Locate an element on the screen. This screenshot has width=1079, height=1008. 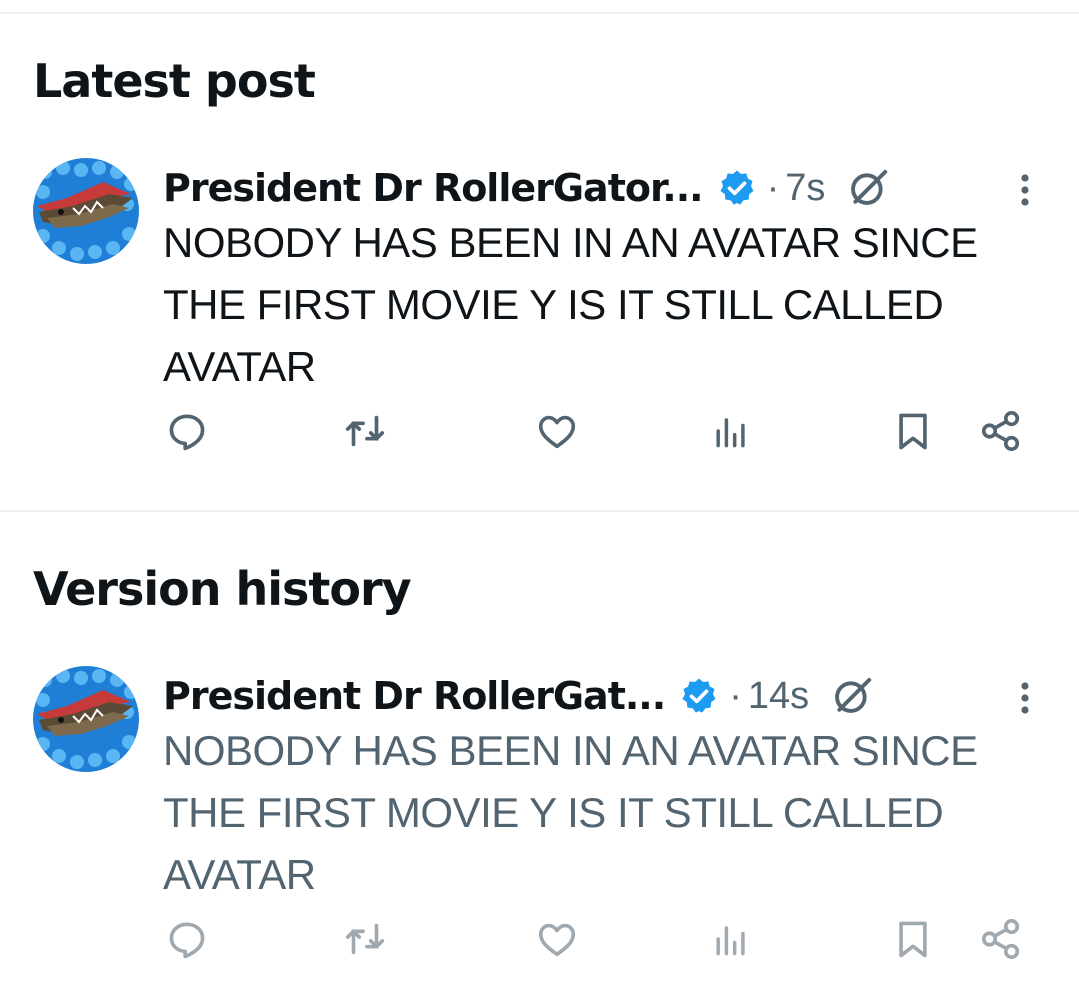
author-row: President Dr RollerGat... · 14s is located at coordinates (519, 696).